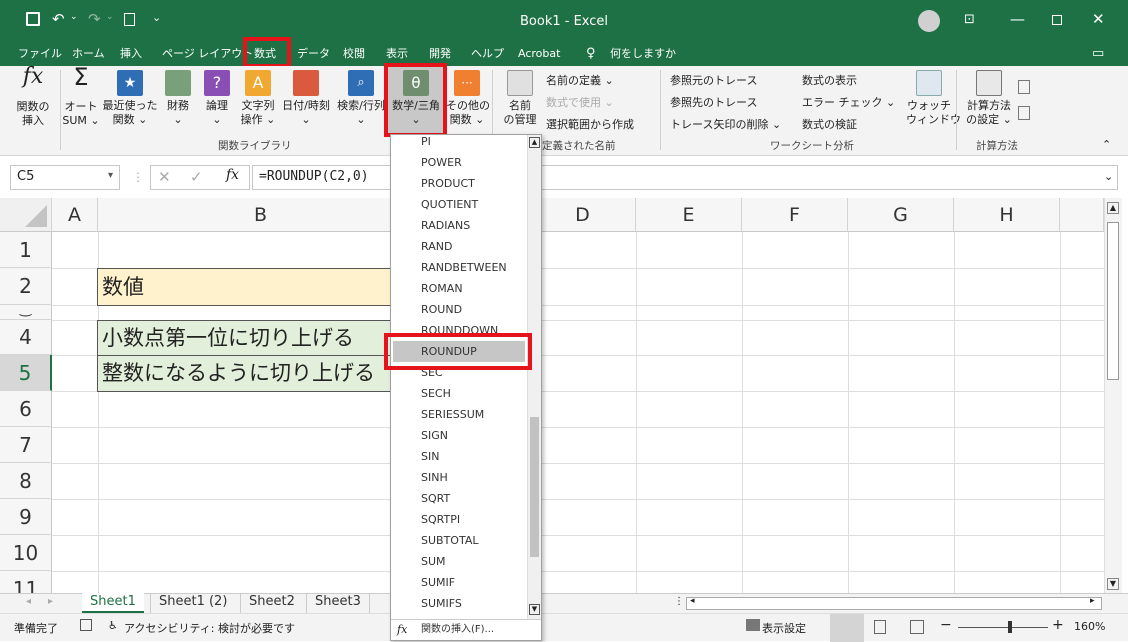 The height and width of the screenshot is (642, 1128). I want to click on enter-icon: ✓, so click(196, 177).